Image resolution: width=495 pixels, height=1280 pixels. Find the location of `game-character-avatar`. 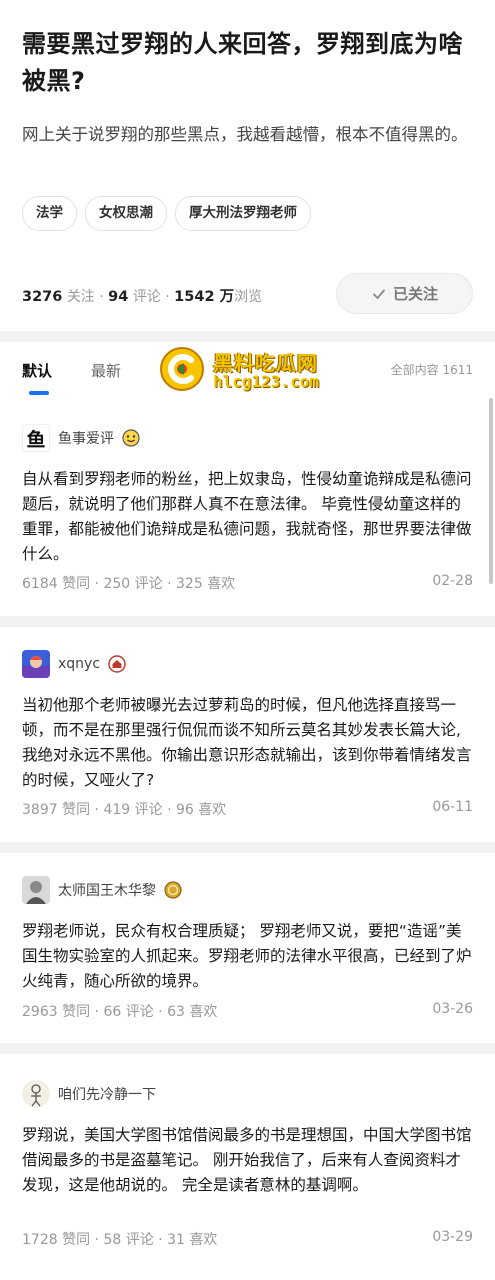

game-character-avatar is located at coordinates (36, 664).